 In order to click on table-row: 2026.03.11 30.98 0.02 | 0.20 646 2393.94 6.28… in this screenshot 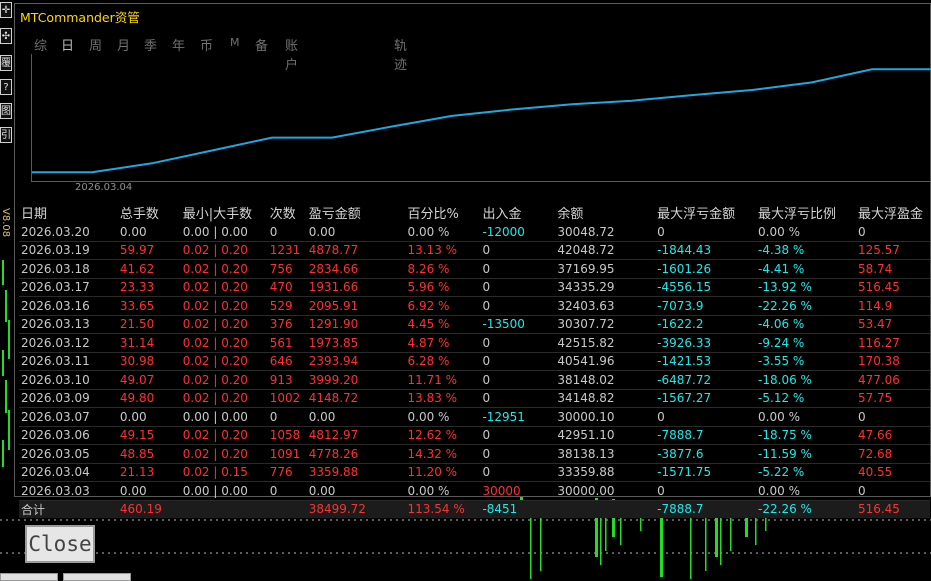, I will do `click(474, 361)`.